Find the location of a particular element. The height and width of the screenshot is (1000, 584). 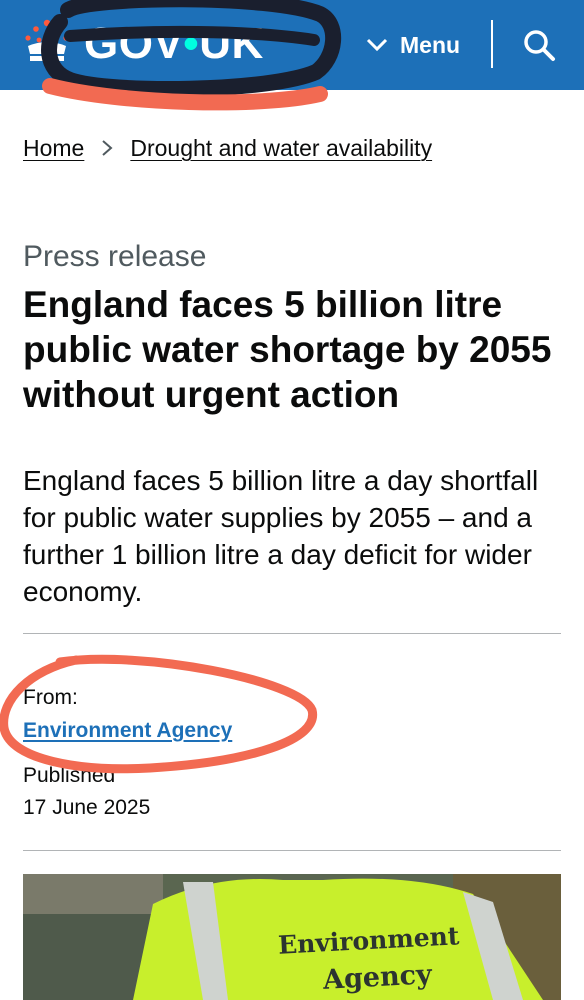

menu-button: Menu is located at coordinates (413, 45).